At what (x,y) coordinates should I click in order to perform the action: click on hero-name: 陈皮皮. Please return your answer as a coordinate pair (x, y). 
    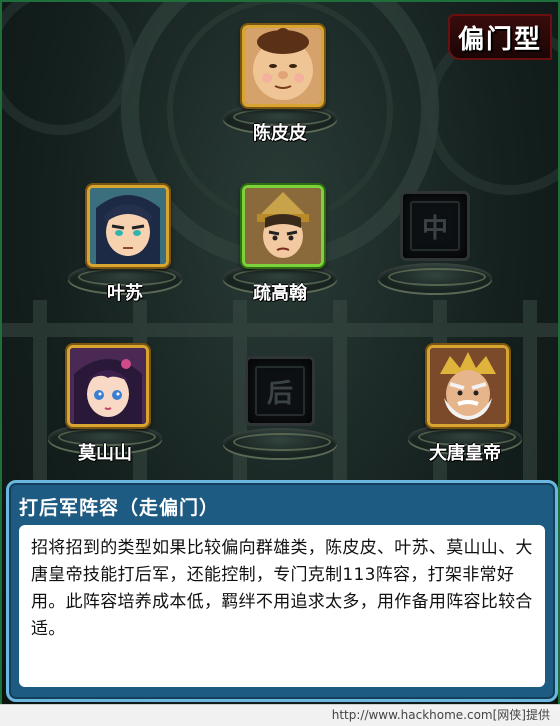
    Looking at the image, I should click on (280, 133).